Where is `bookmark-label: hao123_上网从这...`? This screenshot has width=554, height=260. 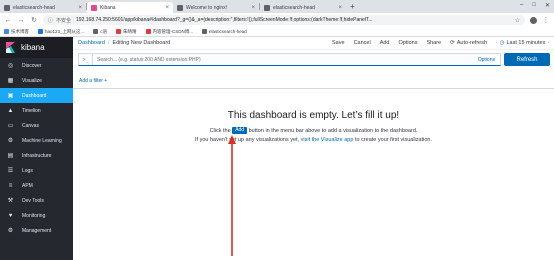
bookmark-label: hao123_上网从这... is located at coordinates (65, 31).